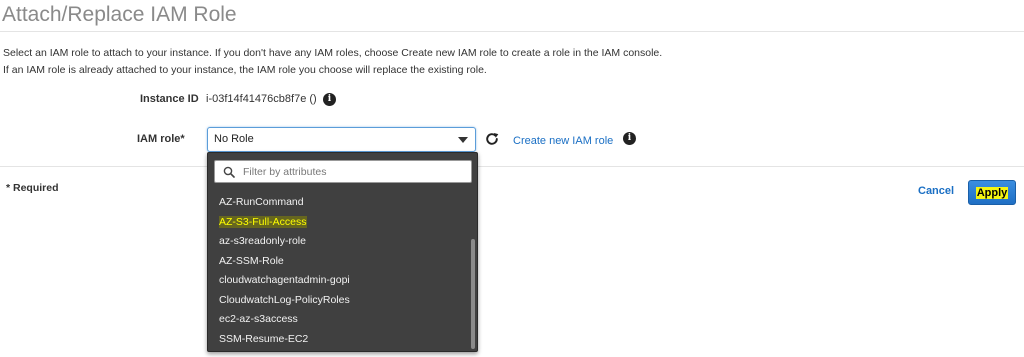 The width and height of the screenshot is (1024, 357). I want to click on iam-role-label: IAM role*, so click(161, 139).